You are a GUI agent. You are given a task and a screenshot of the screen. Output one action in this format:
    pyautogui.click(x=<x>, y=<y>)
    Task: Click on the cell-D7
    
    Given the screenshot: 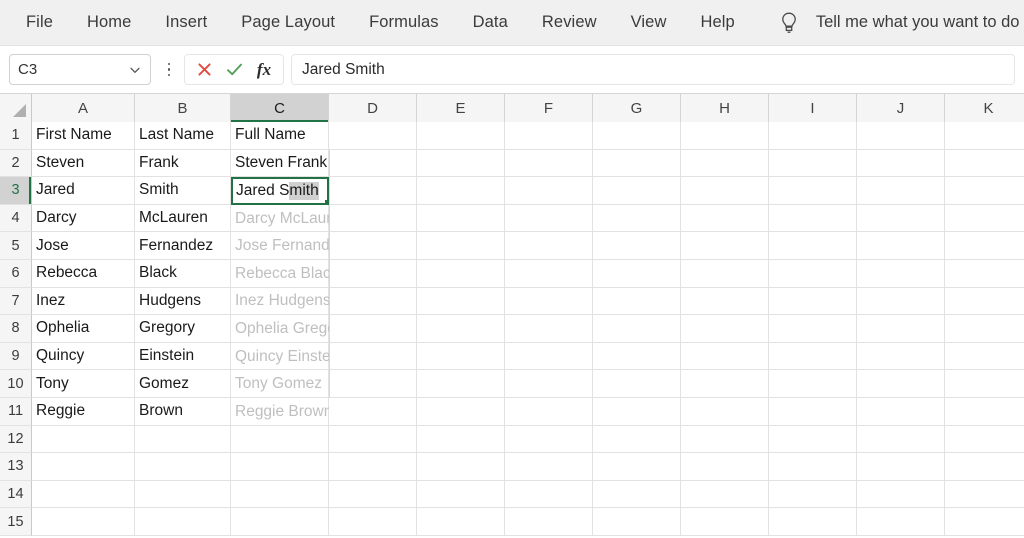 What is the action you would take?
    pyautogui.click(x=373, y=301)
    